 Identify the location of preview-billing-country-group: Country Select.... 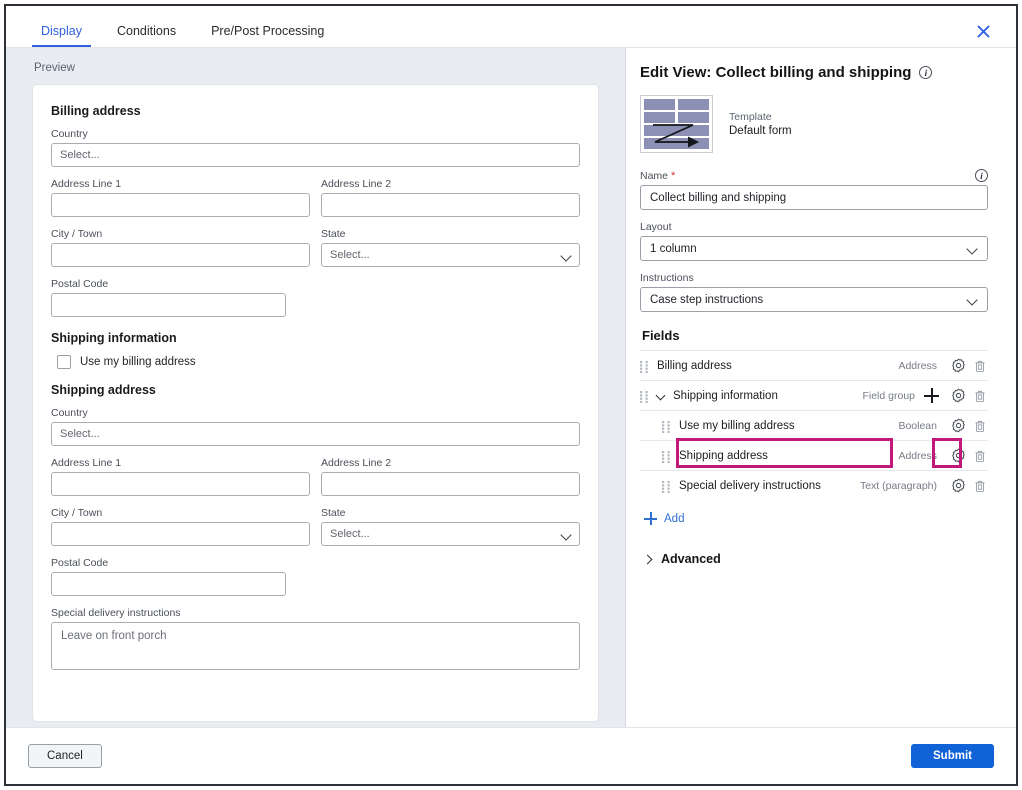
(315, 147).